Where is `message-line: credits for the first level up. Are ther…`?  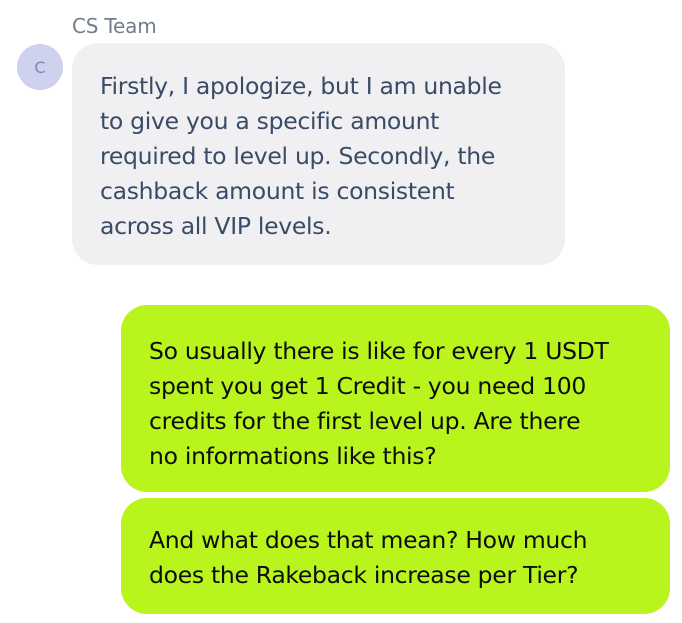
message-line: credits for the first level up. Are ther… is located at coordinates (365, 421).